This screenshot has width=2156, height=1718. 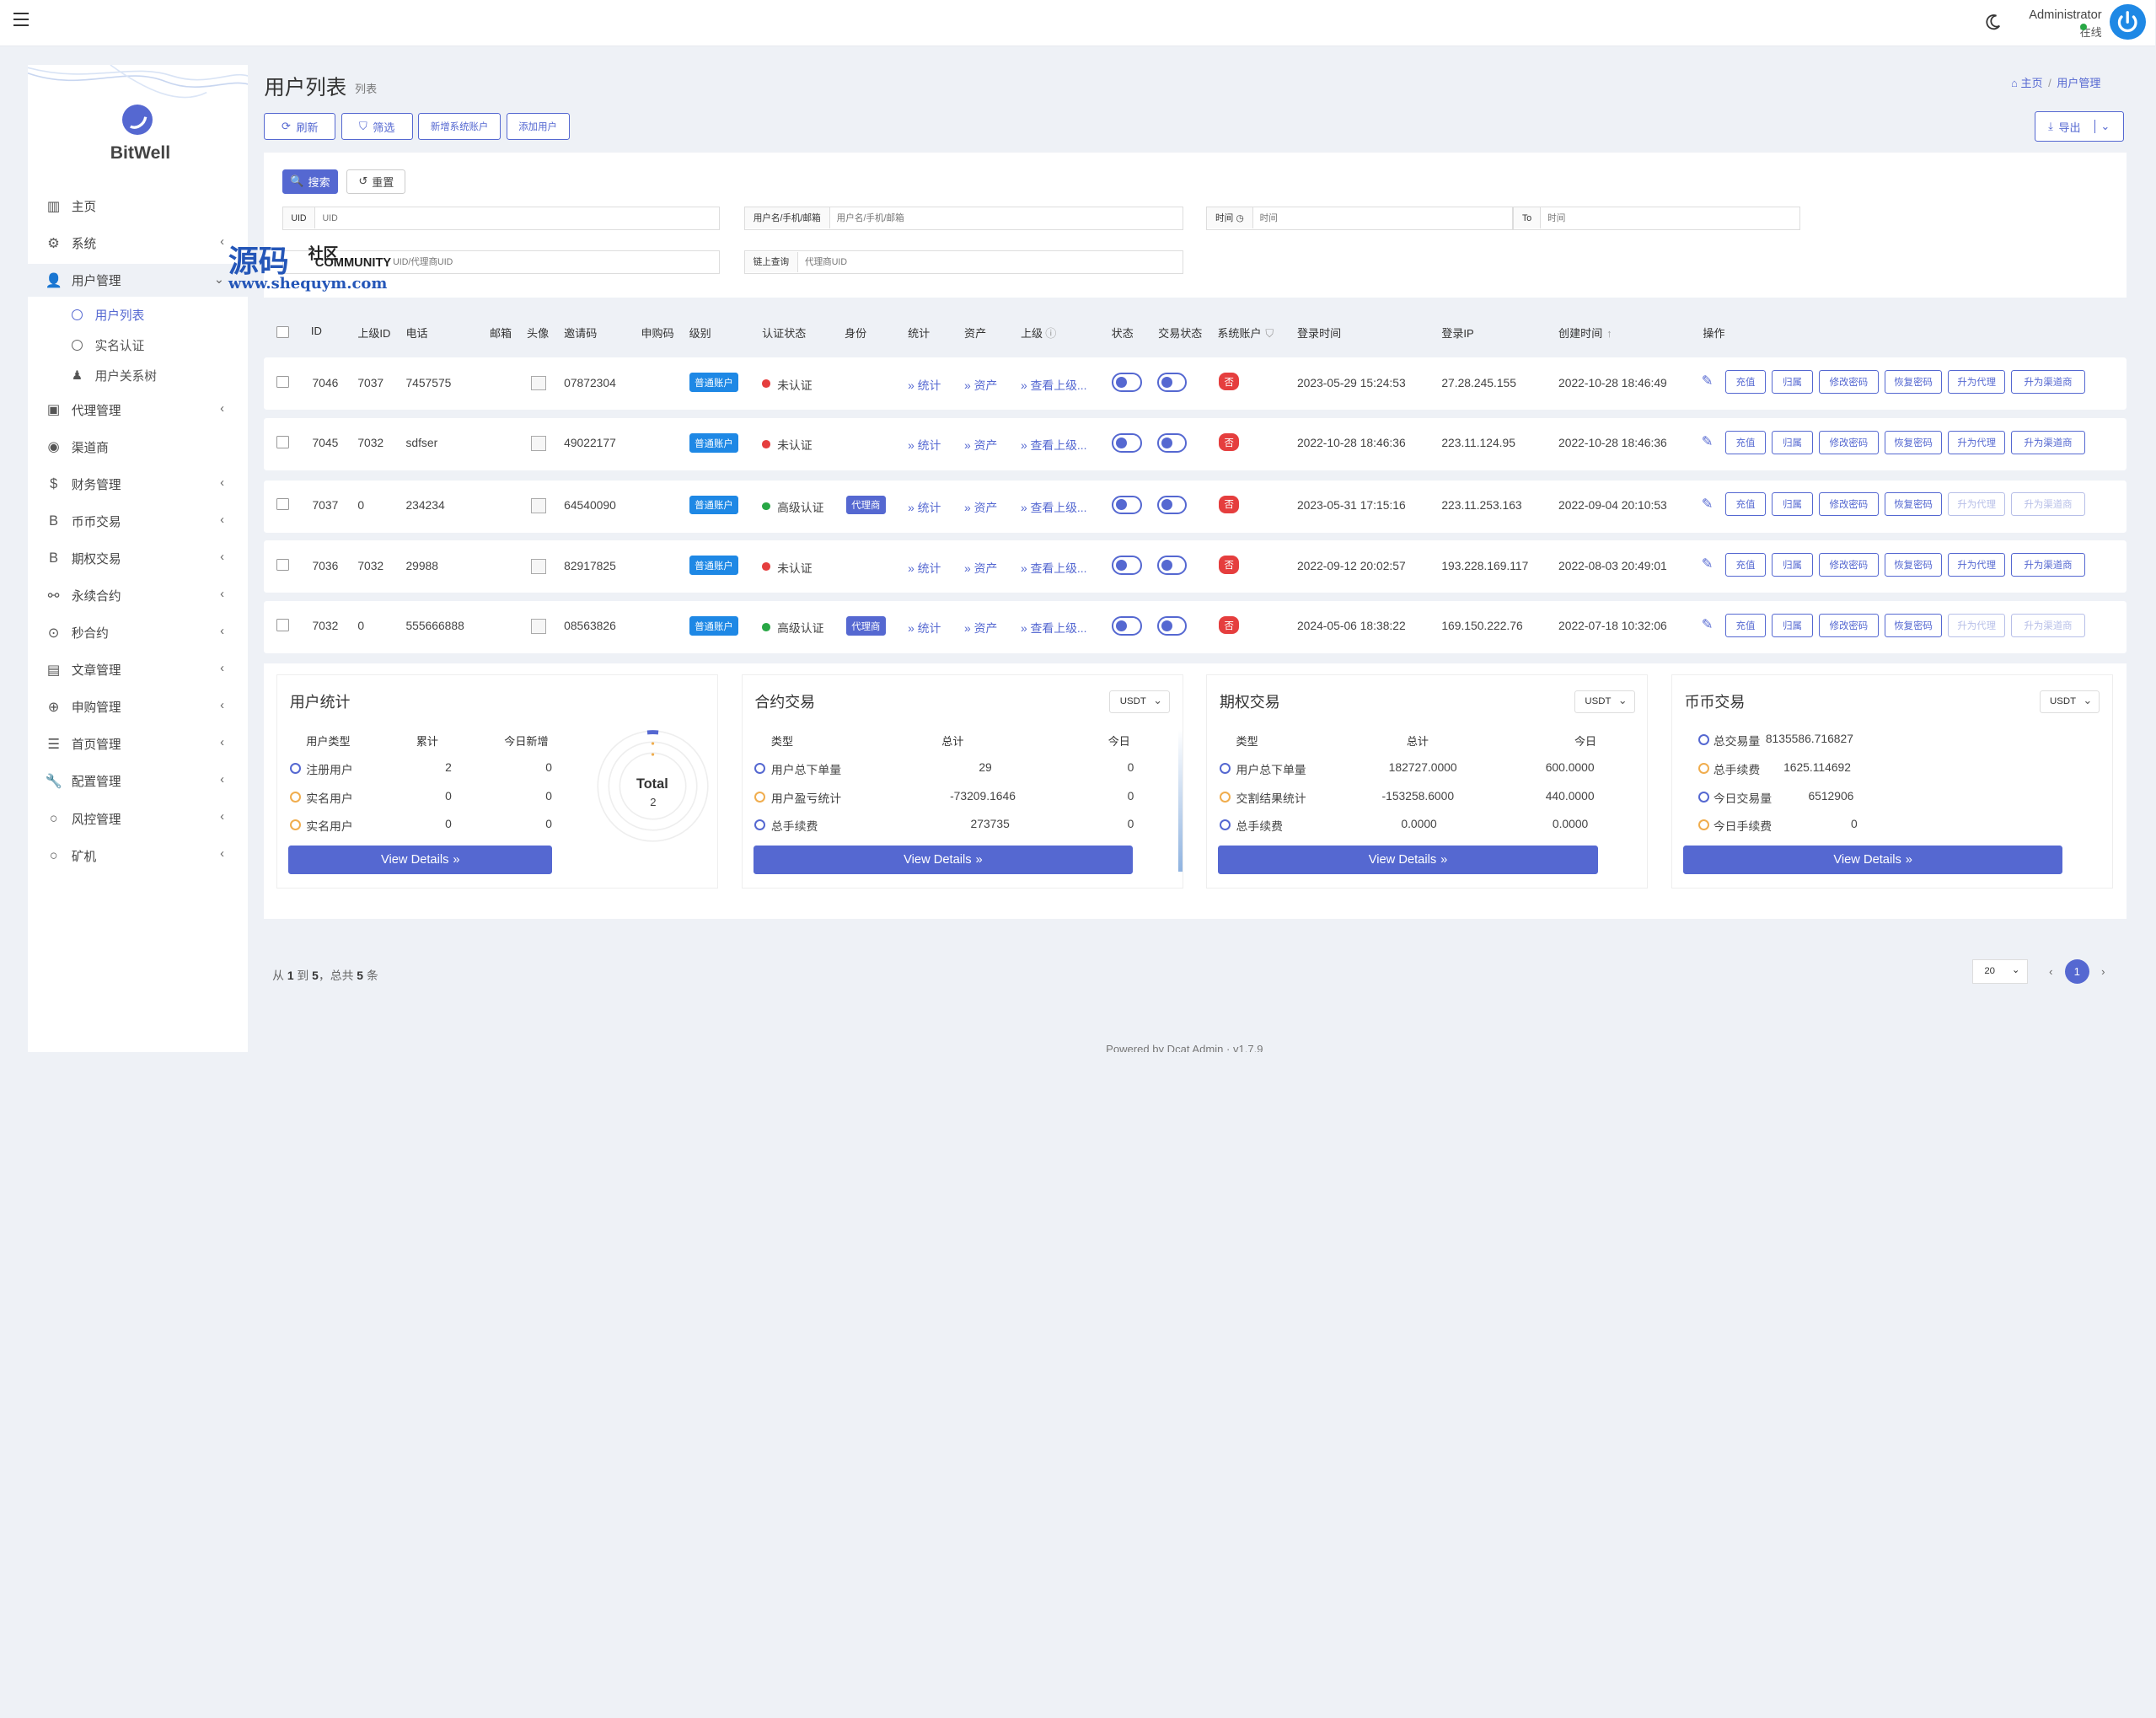 What do you see at coordinates (990, 262) in the screenshot?
I see `superior-input` at bounding box center [990, 262].